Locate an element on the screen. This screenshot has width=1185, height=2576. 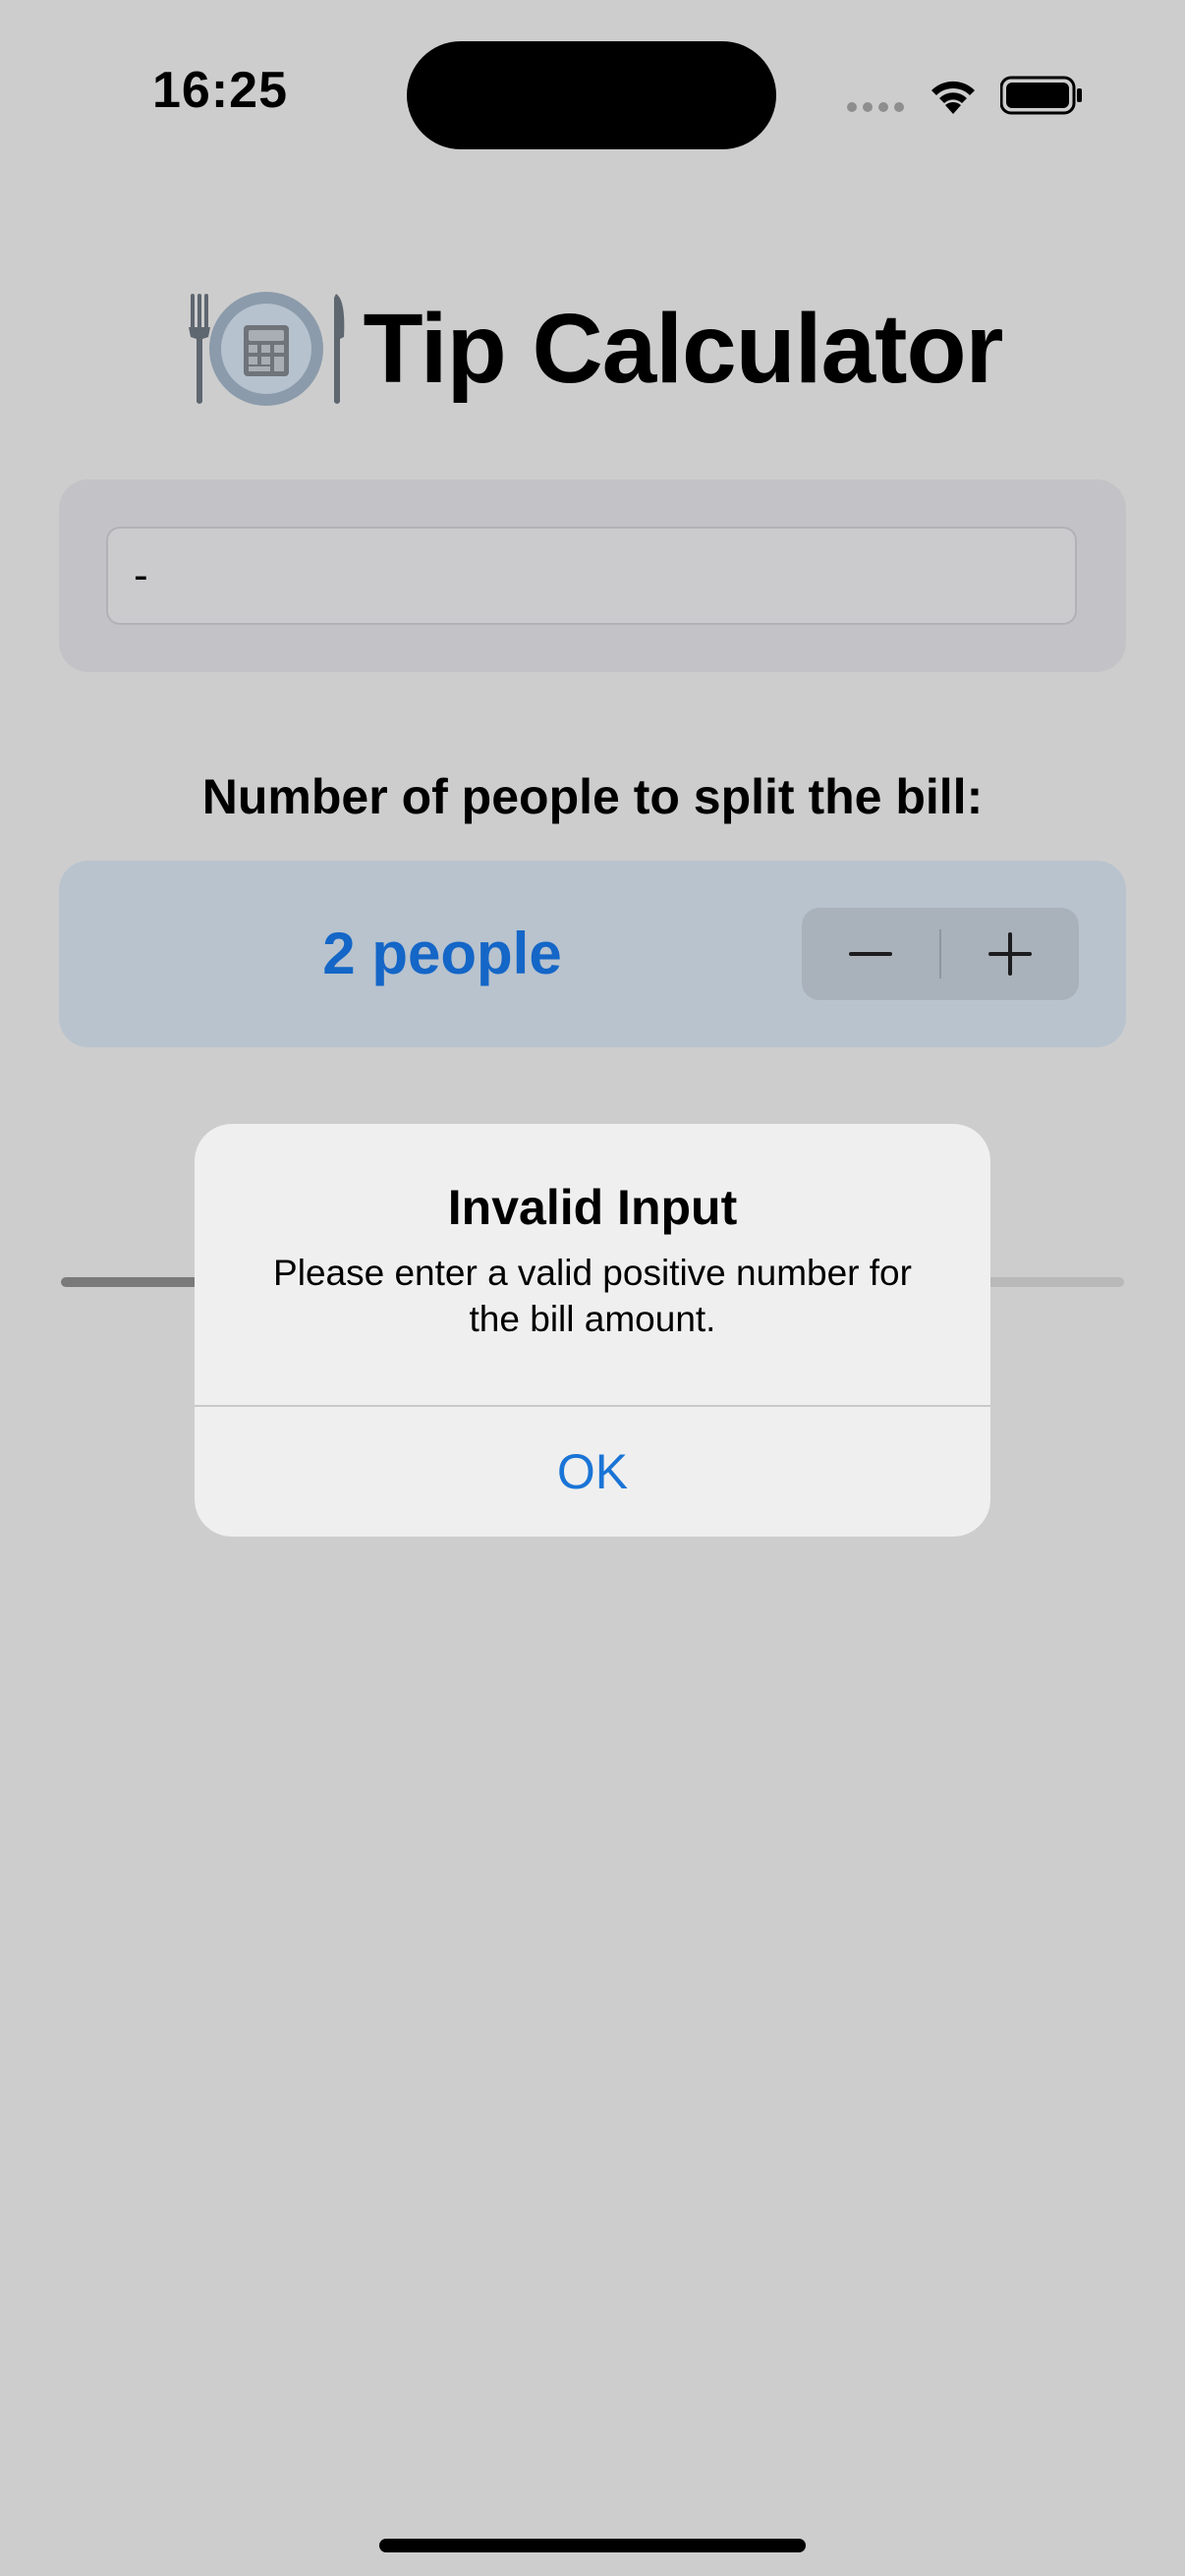
bill-input-card: - is located at coordinates (592, 575).